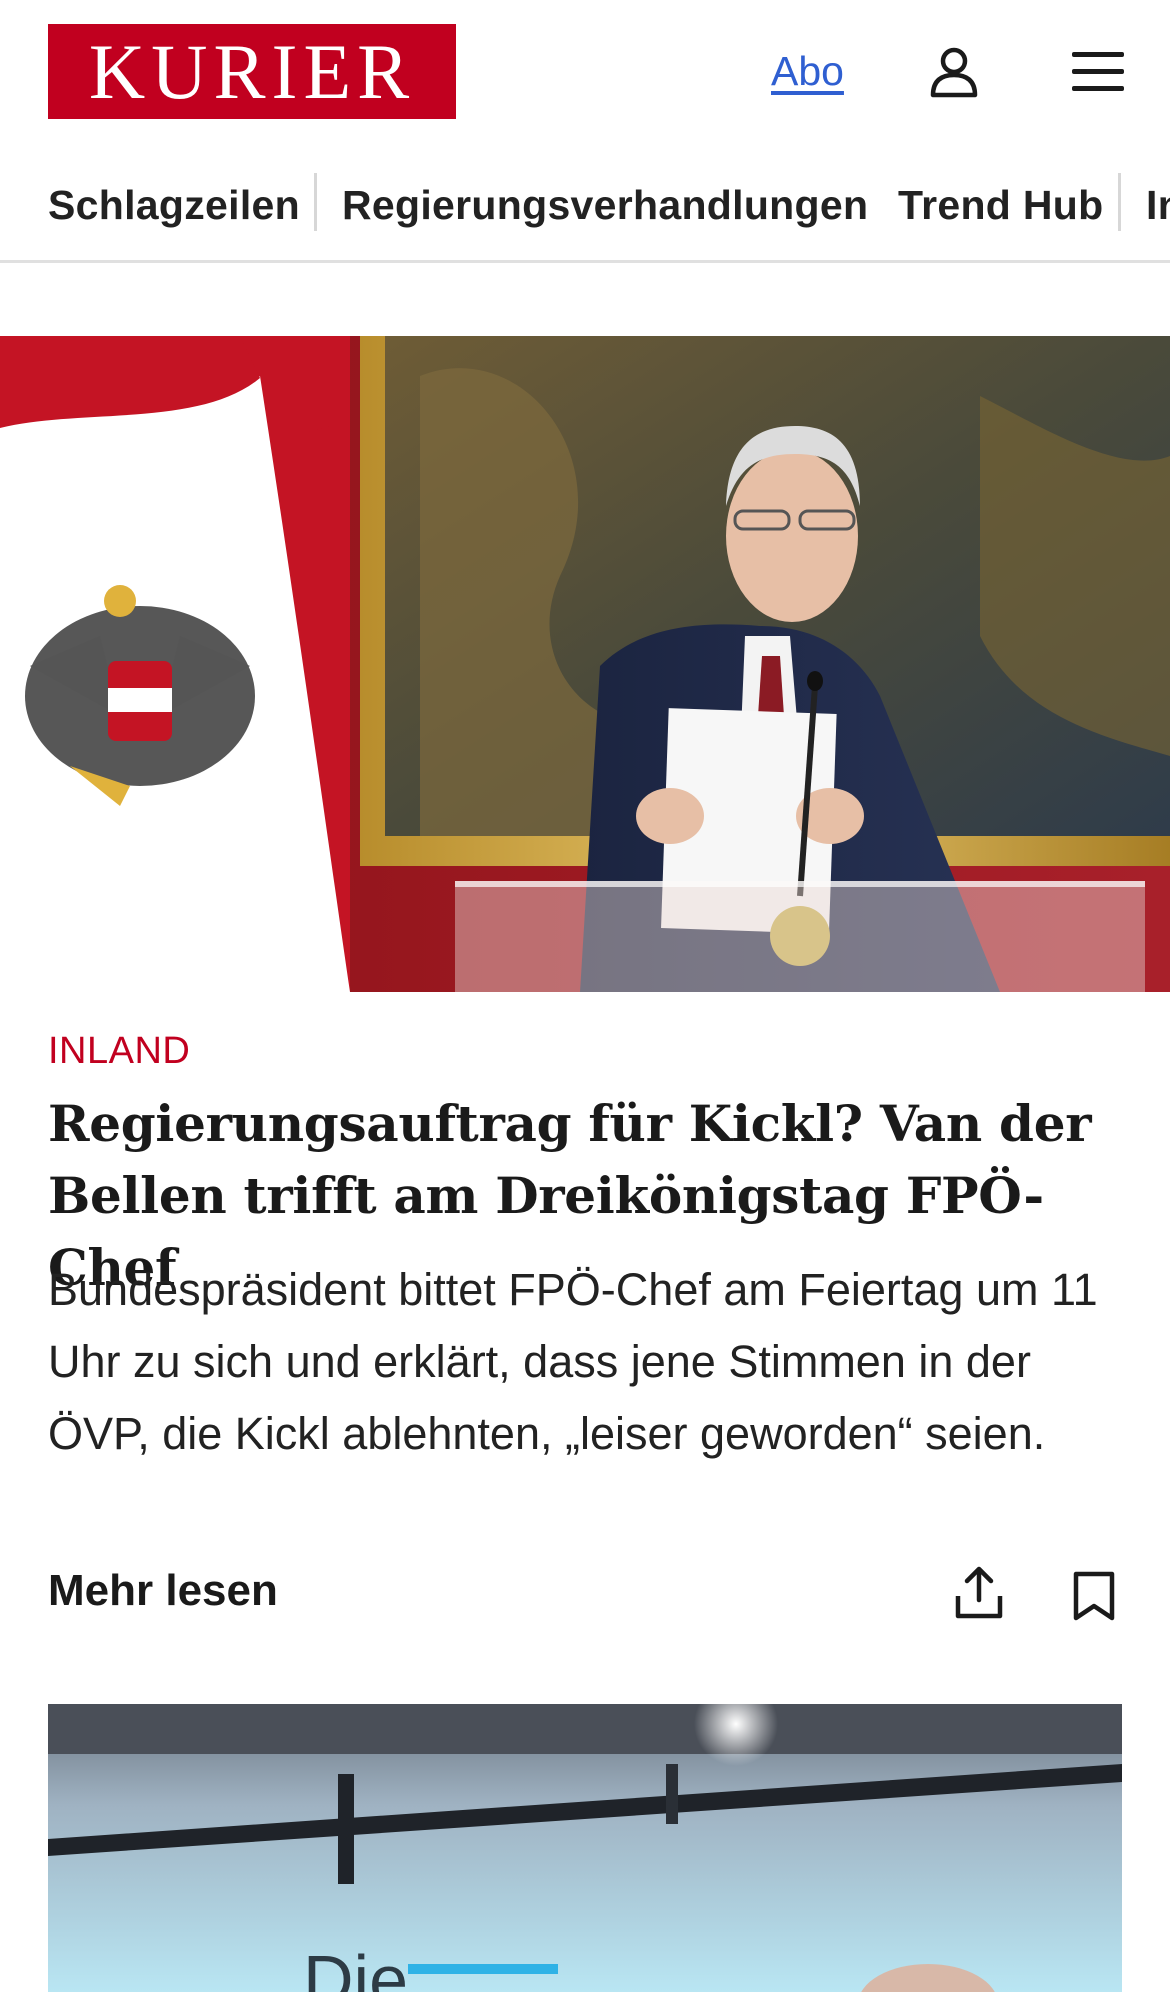 This screenshot has width=1170, height=1992. Describe the element at coordinates (1158, 205) in the screenshot. I see `nav-item-in: In` at that location.